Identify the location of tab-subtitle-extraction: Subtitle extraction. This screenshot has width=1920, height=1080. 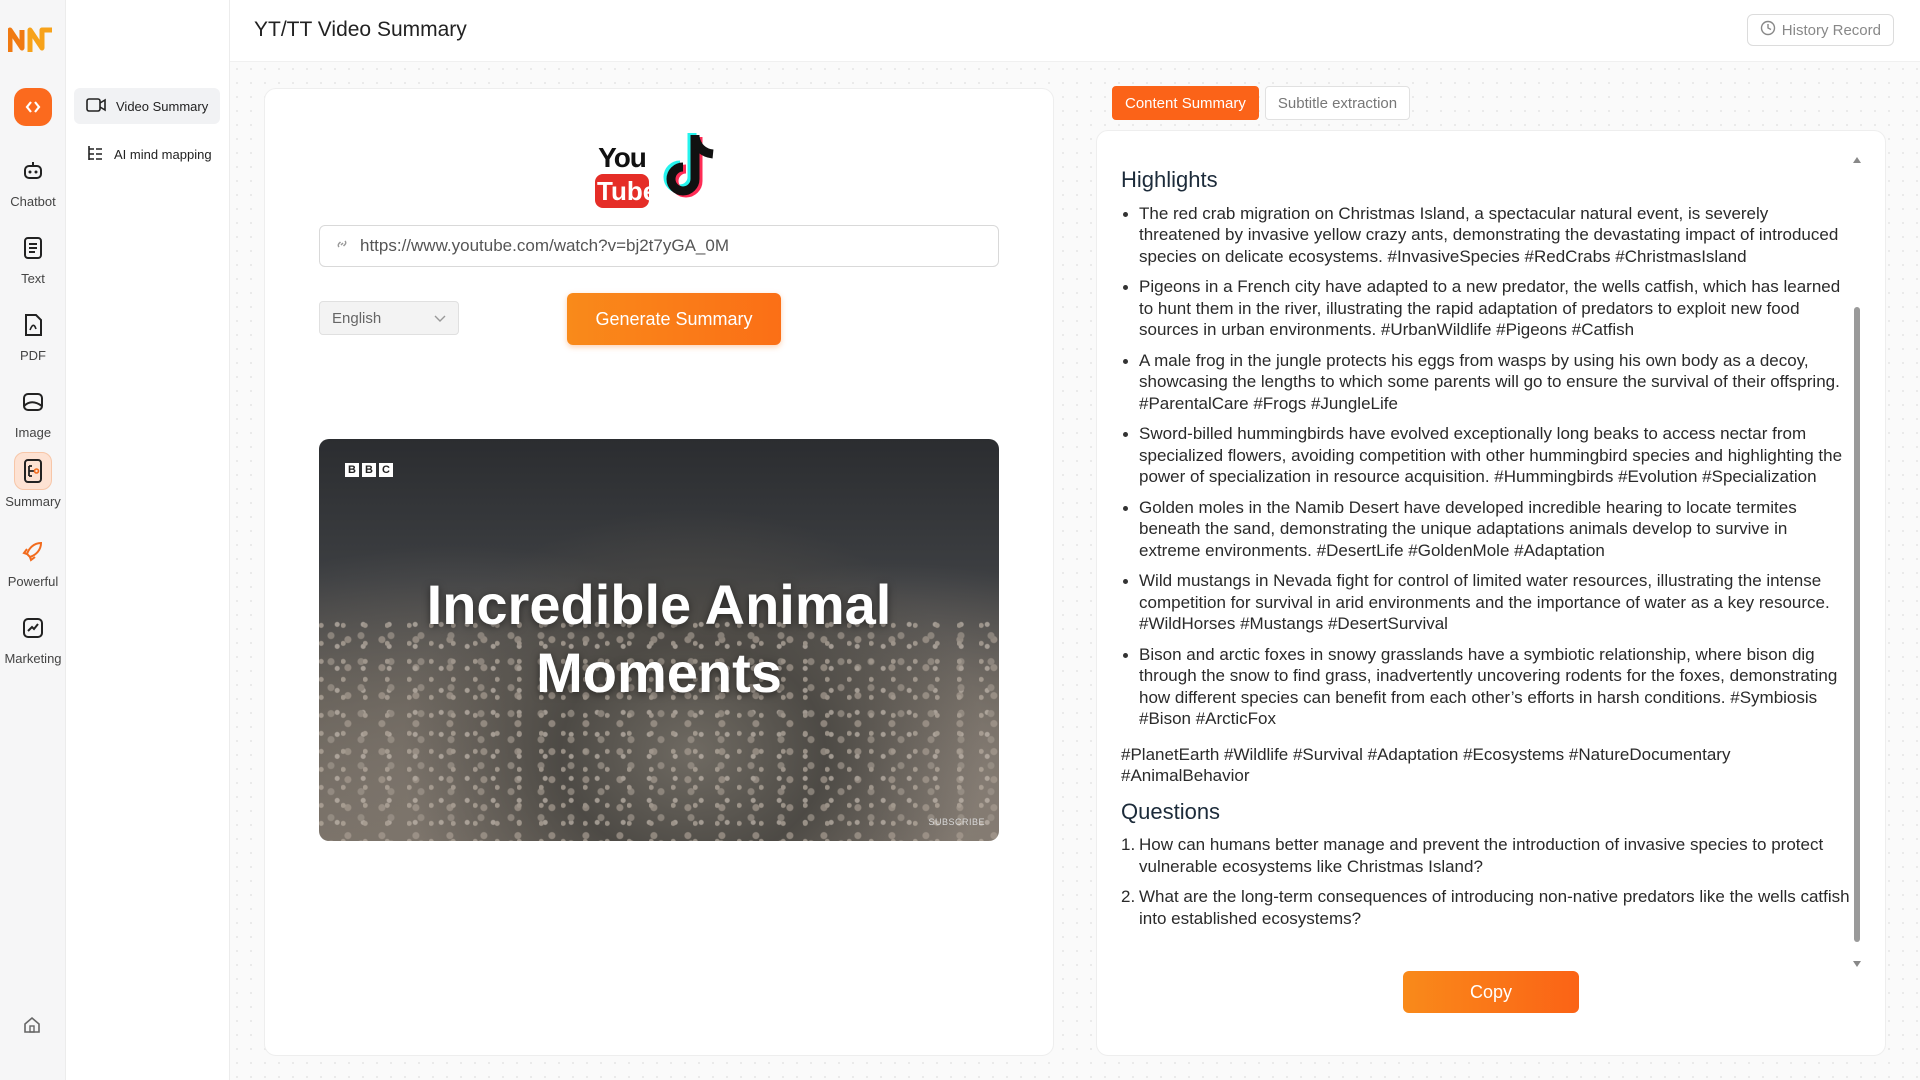
(1337, 103).